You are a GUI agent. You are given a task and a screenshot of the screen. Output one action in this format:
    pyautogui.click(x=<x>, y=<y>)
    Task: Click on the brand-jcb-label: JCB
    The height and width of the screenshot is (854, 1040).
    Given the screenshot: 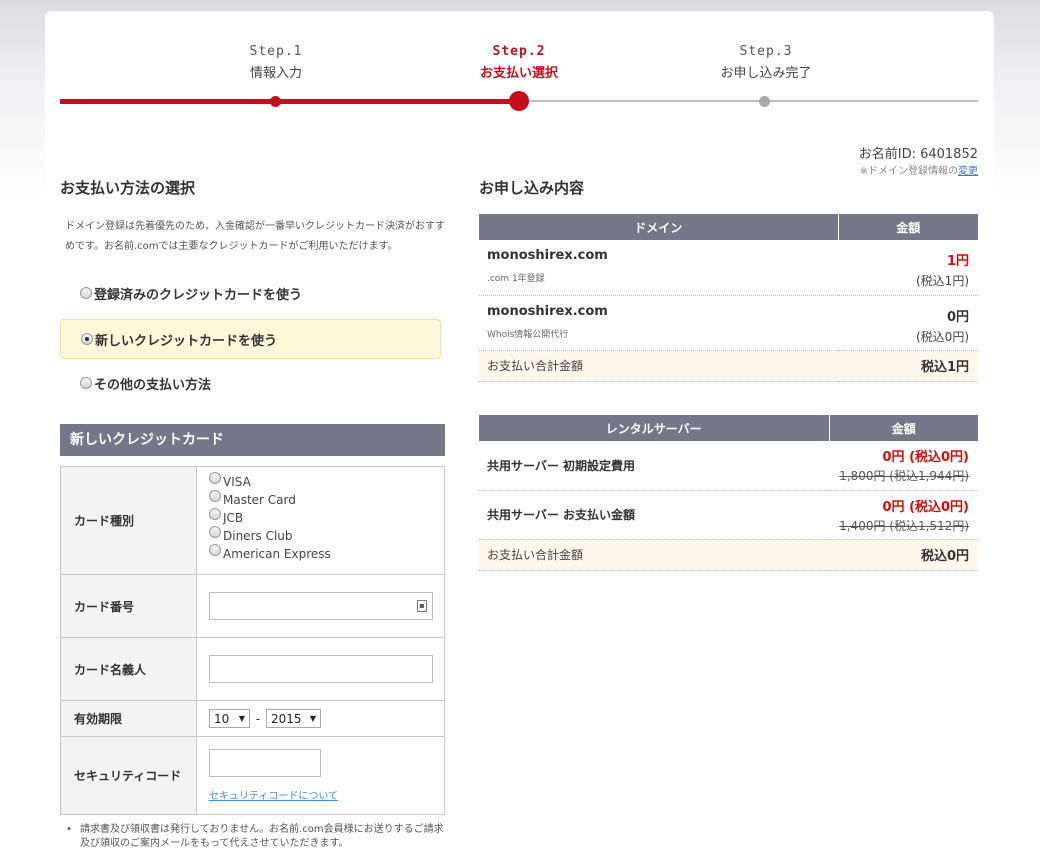 What is the action you would take?
    pyautogui.click(x=233, y=518)
    